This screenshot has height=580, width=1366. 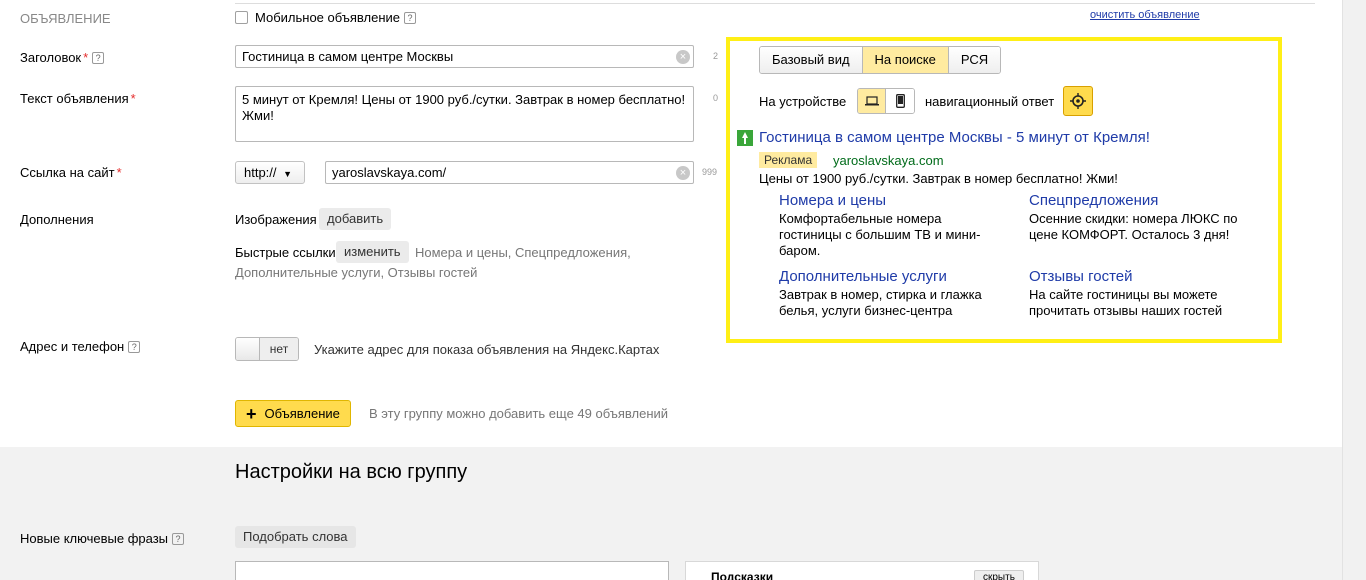 I want to click on mobile-ad-checkbox, so click(x=241, y=17).